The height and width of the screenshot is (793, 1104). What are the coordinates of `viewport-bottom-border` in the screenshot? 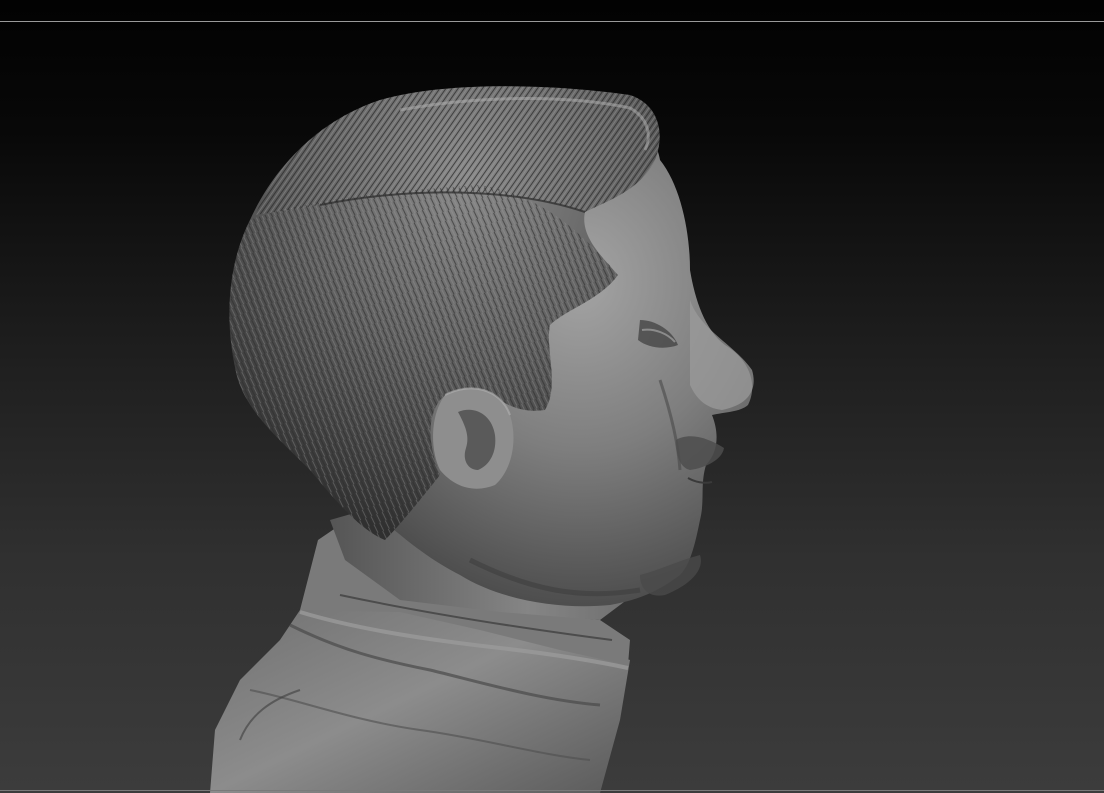 It's located at (552, 790).